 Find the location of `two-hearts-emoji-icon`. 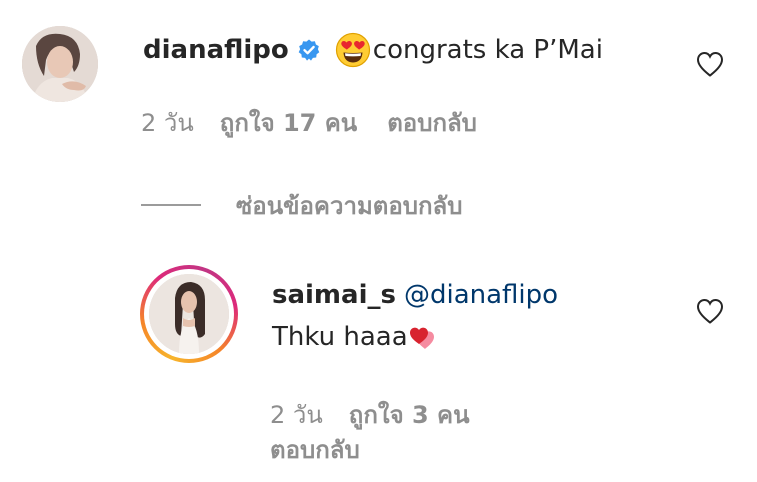

two-hearts-emoji-icon is located at coordinates (423, 337).